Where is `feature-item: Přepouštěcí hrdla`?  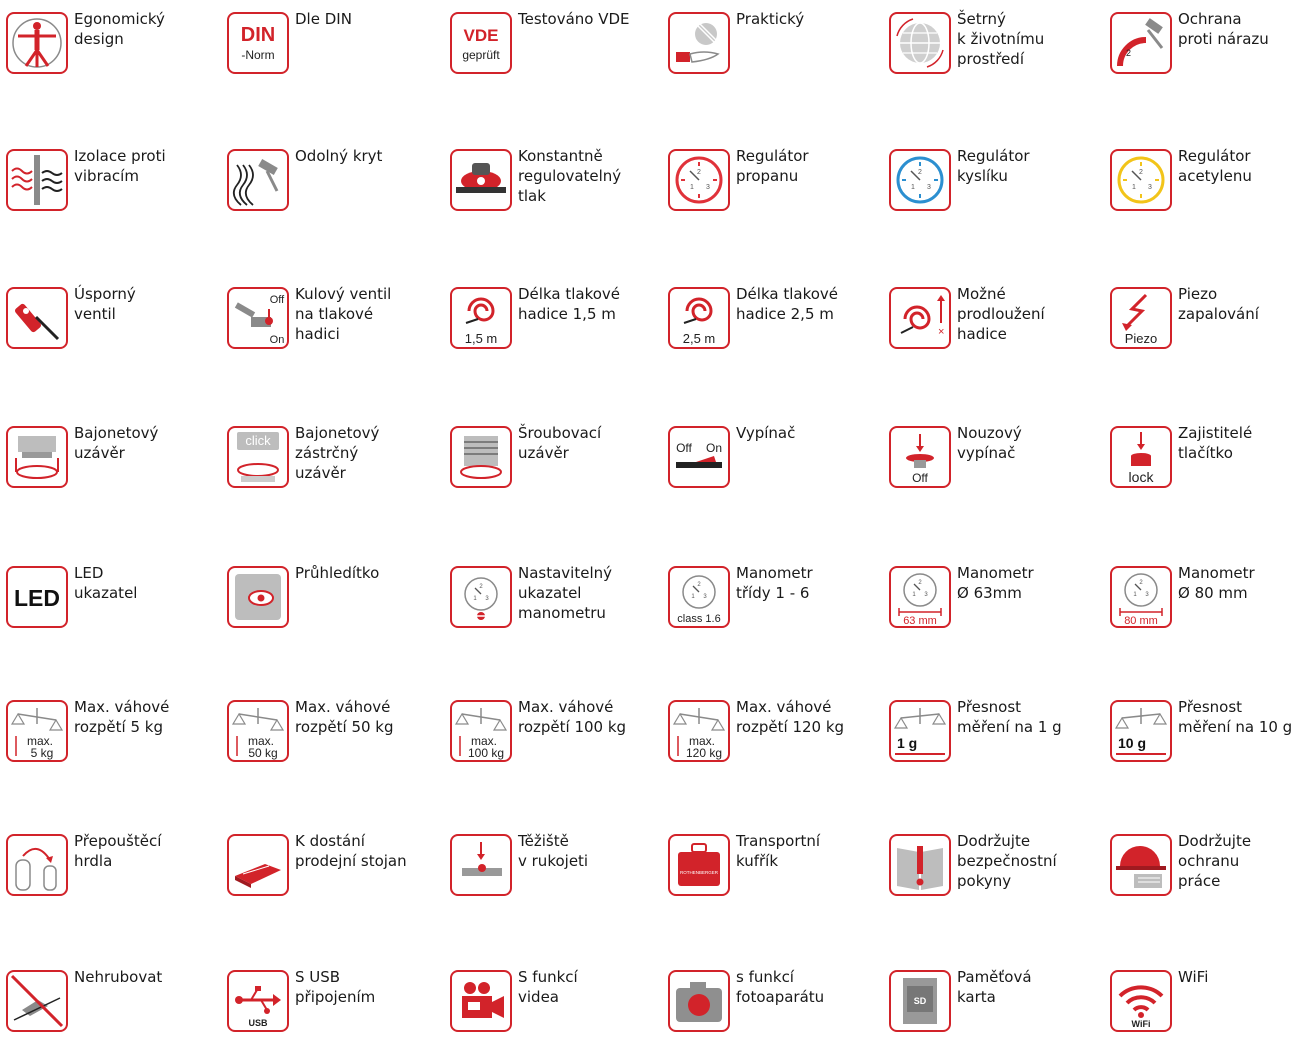 feature-item: Přepouštěcí hrdla is located at coordinates (109, 862).